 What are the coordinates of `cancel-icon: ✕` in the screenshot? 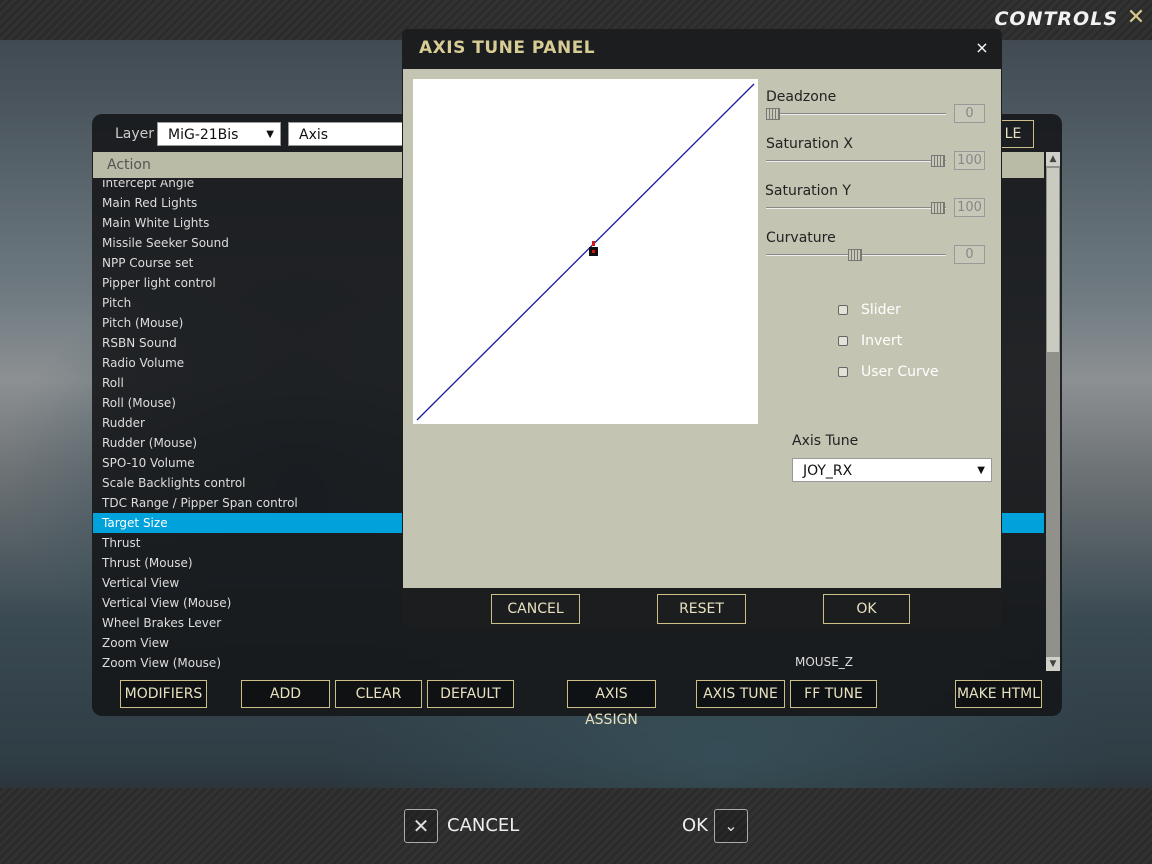 It's located at (421, 826).